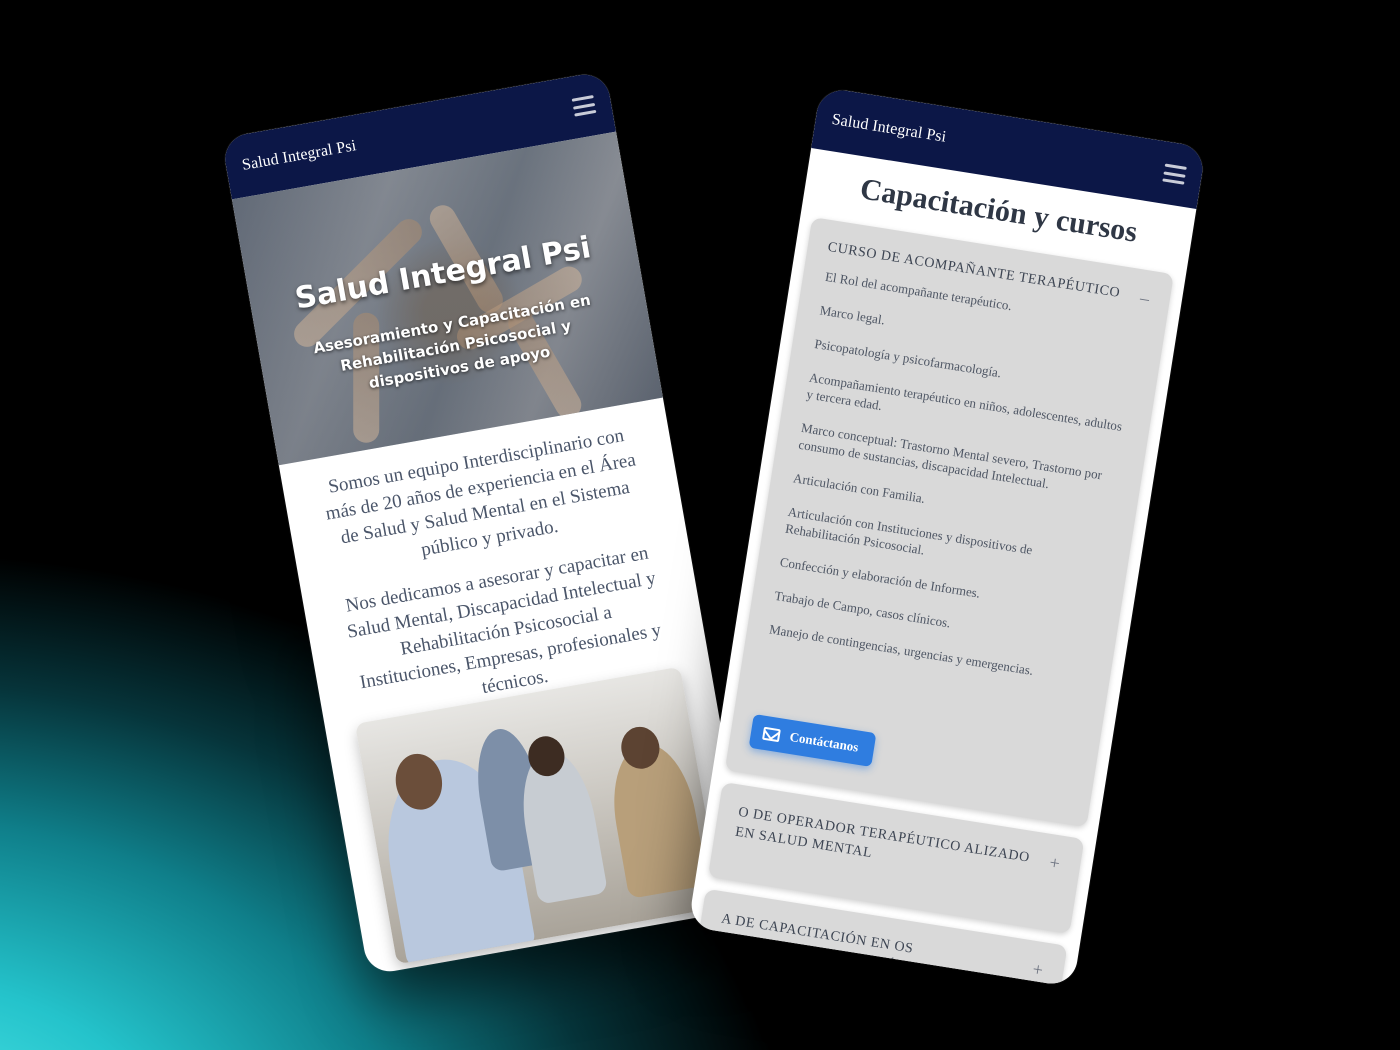 This screenshot has height=1050, width=1400. I want to click on collapse-icon: –, so click(1140, 297).